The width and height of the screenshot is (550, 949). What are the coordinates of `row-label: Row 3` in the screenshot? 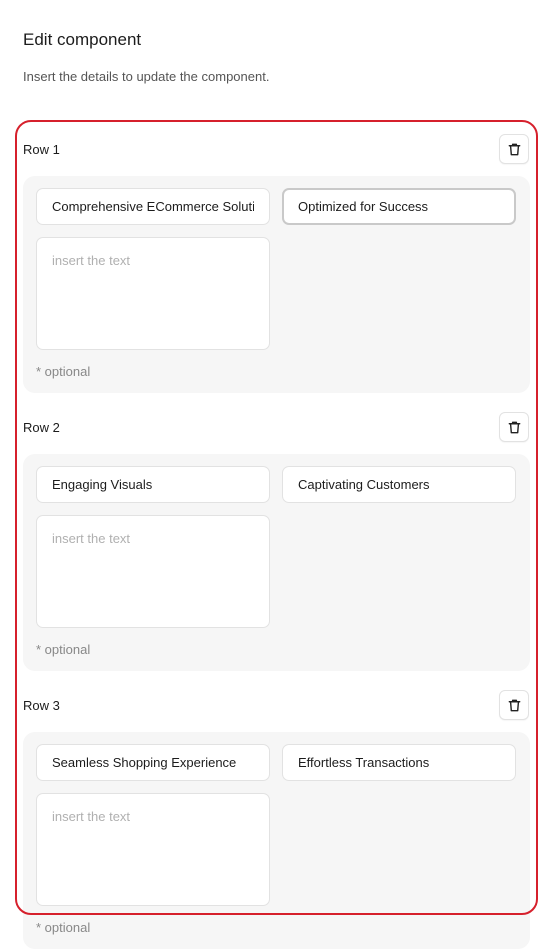 It's located at (41, 705).